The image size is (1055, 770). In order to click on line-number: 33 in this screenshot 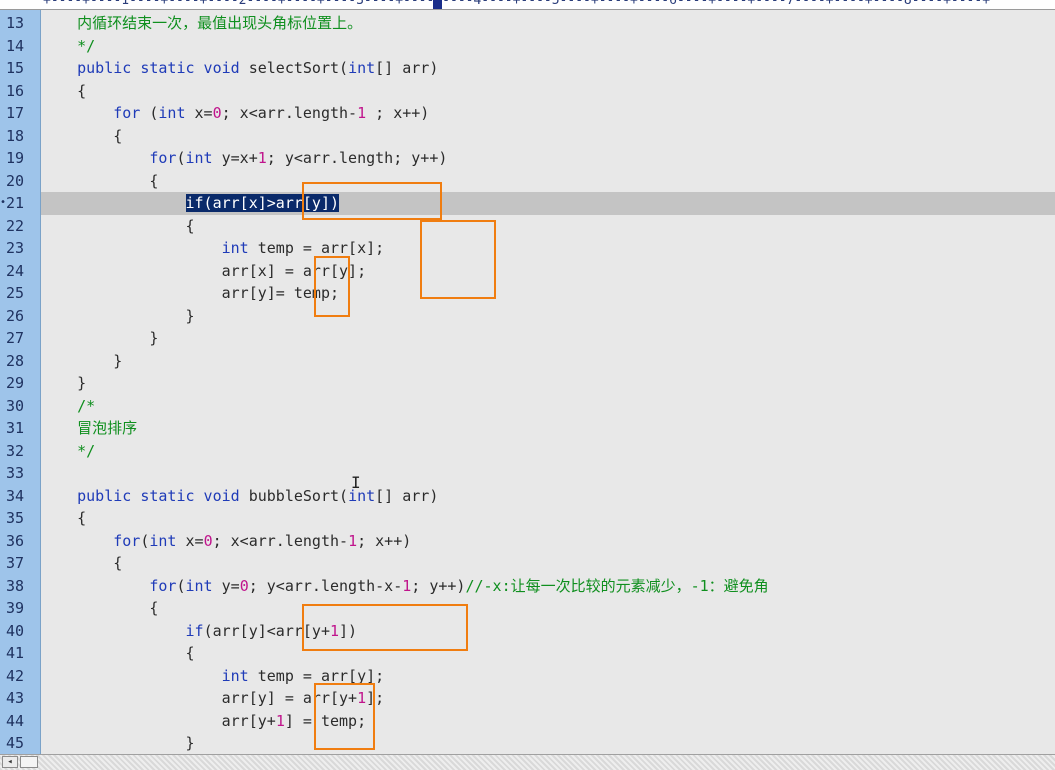, I will do `click(15, 473)`.